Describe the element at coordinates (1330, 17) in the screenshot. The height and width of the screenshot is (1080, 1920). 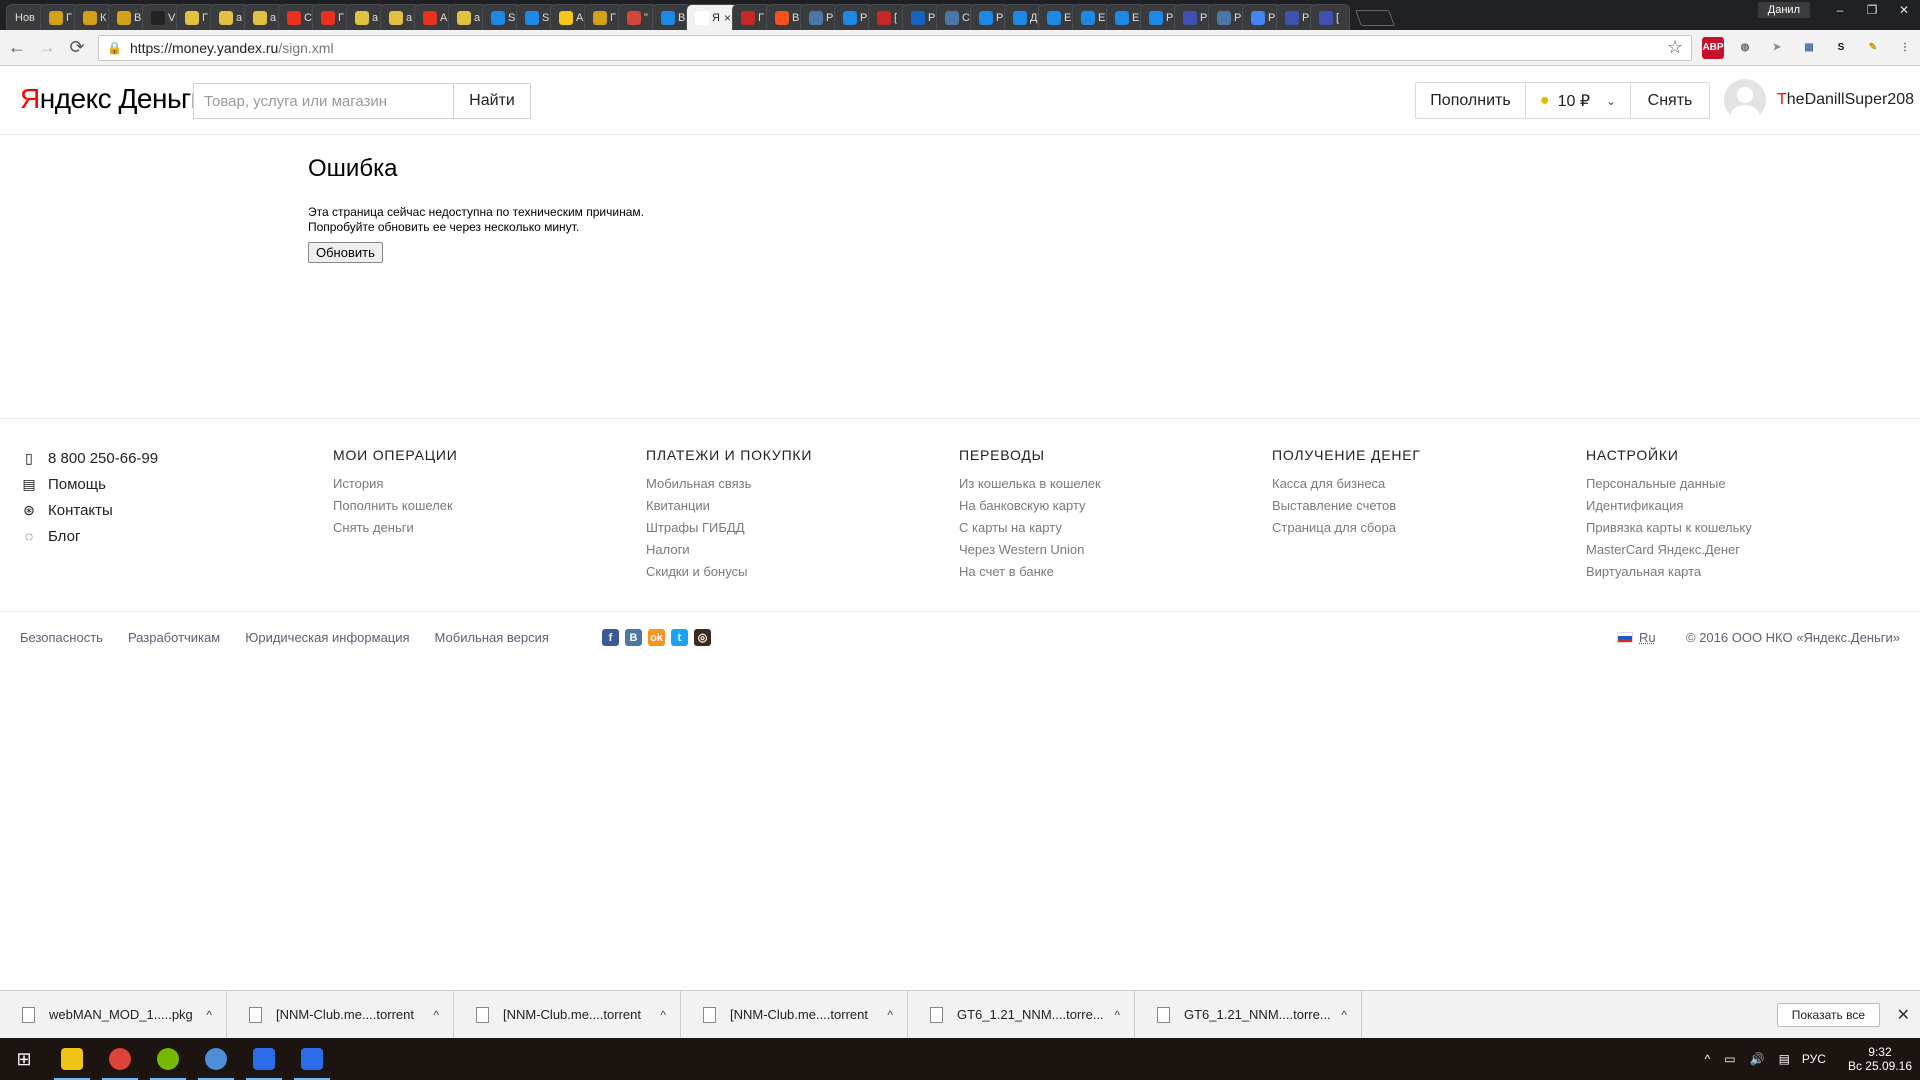
I see `browser-tab: [` at that location.